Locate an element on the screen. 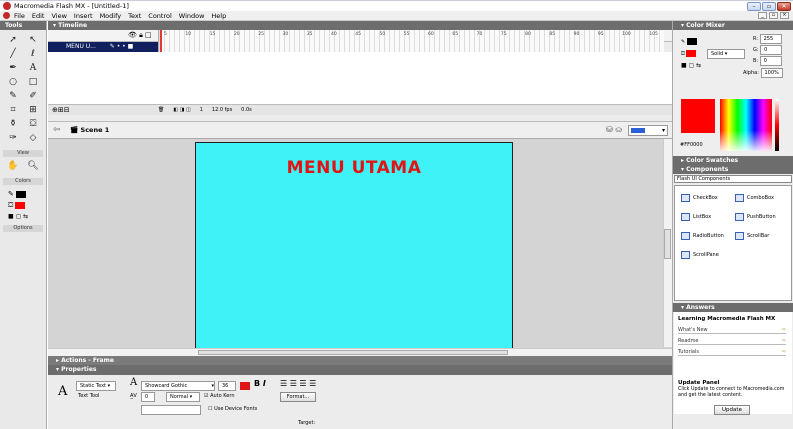  font-select: Showcard Gothic ▾ is located at coordinates (178, 386).